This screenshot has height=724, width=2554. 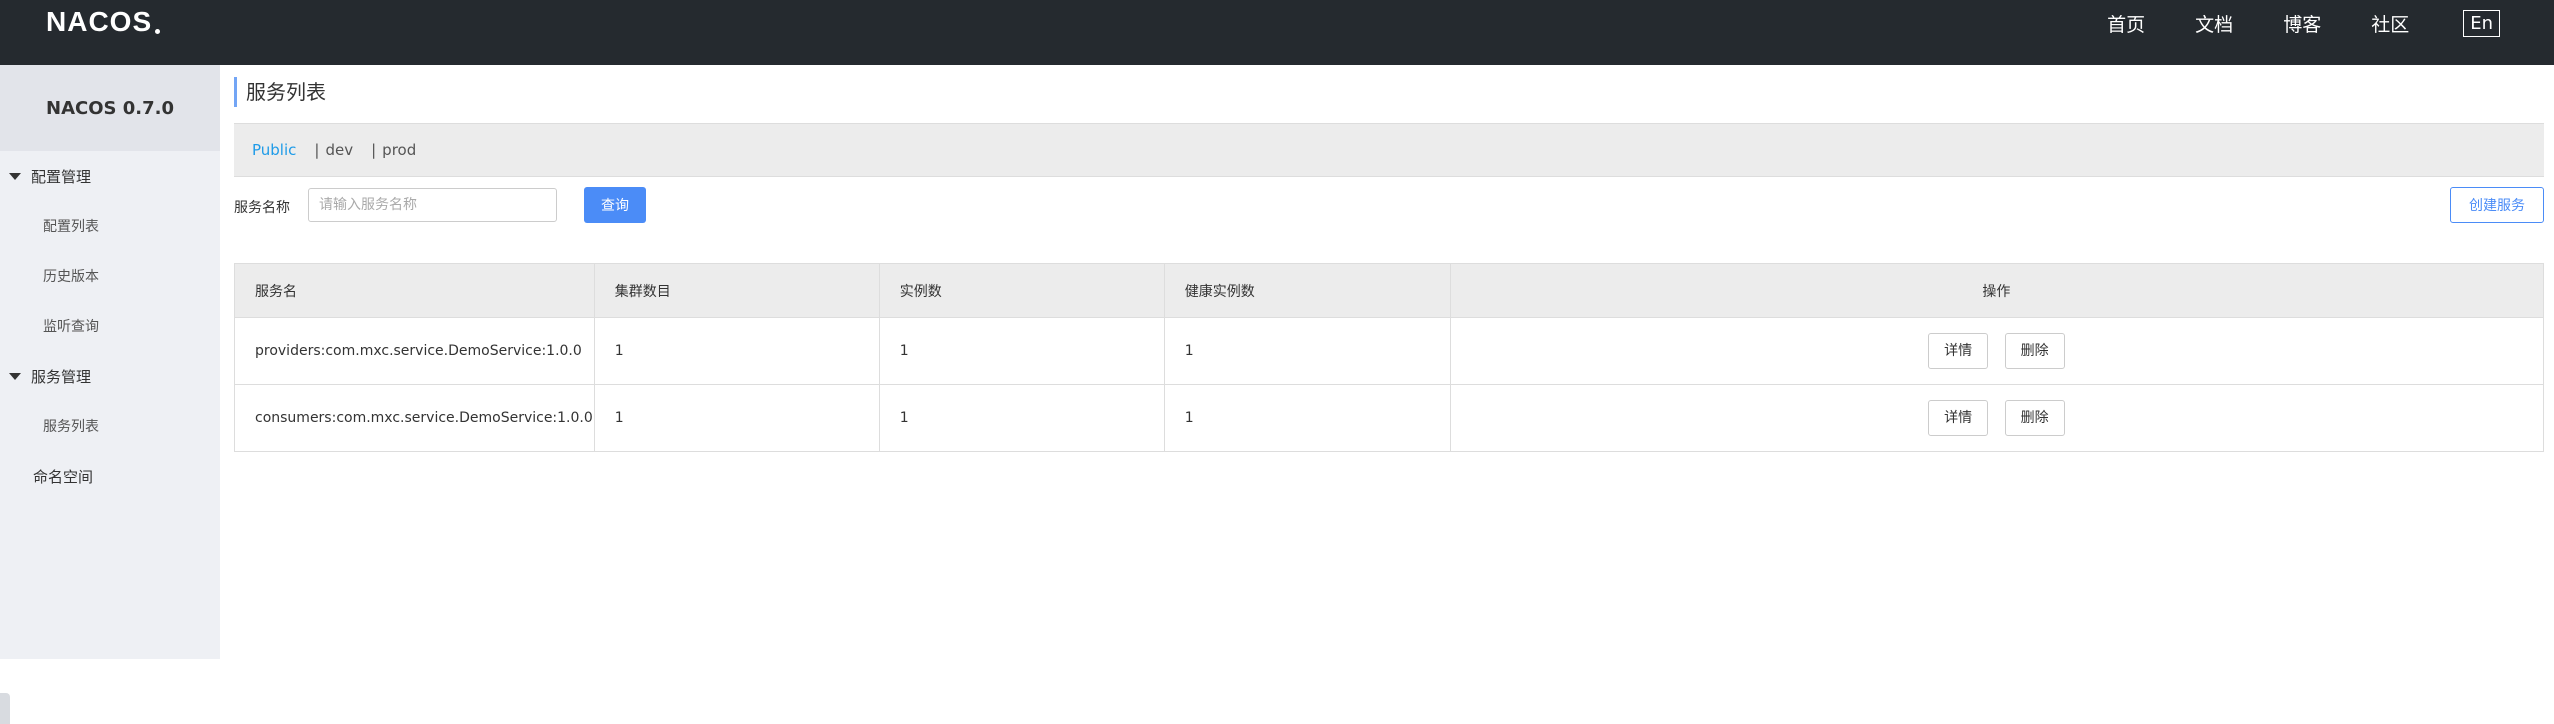 What do you see at coordinates (2481, 23) in the screenshot?
I see `language-button: En` at bounding box center [2481, 23].